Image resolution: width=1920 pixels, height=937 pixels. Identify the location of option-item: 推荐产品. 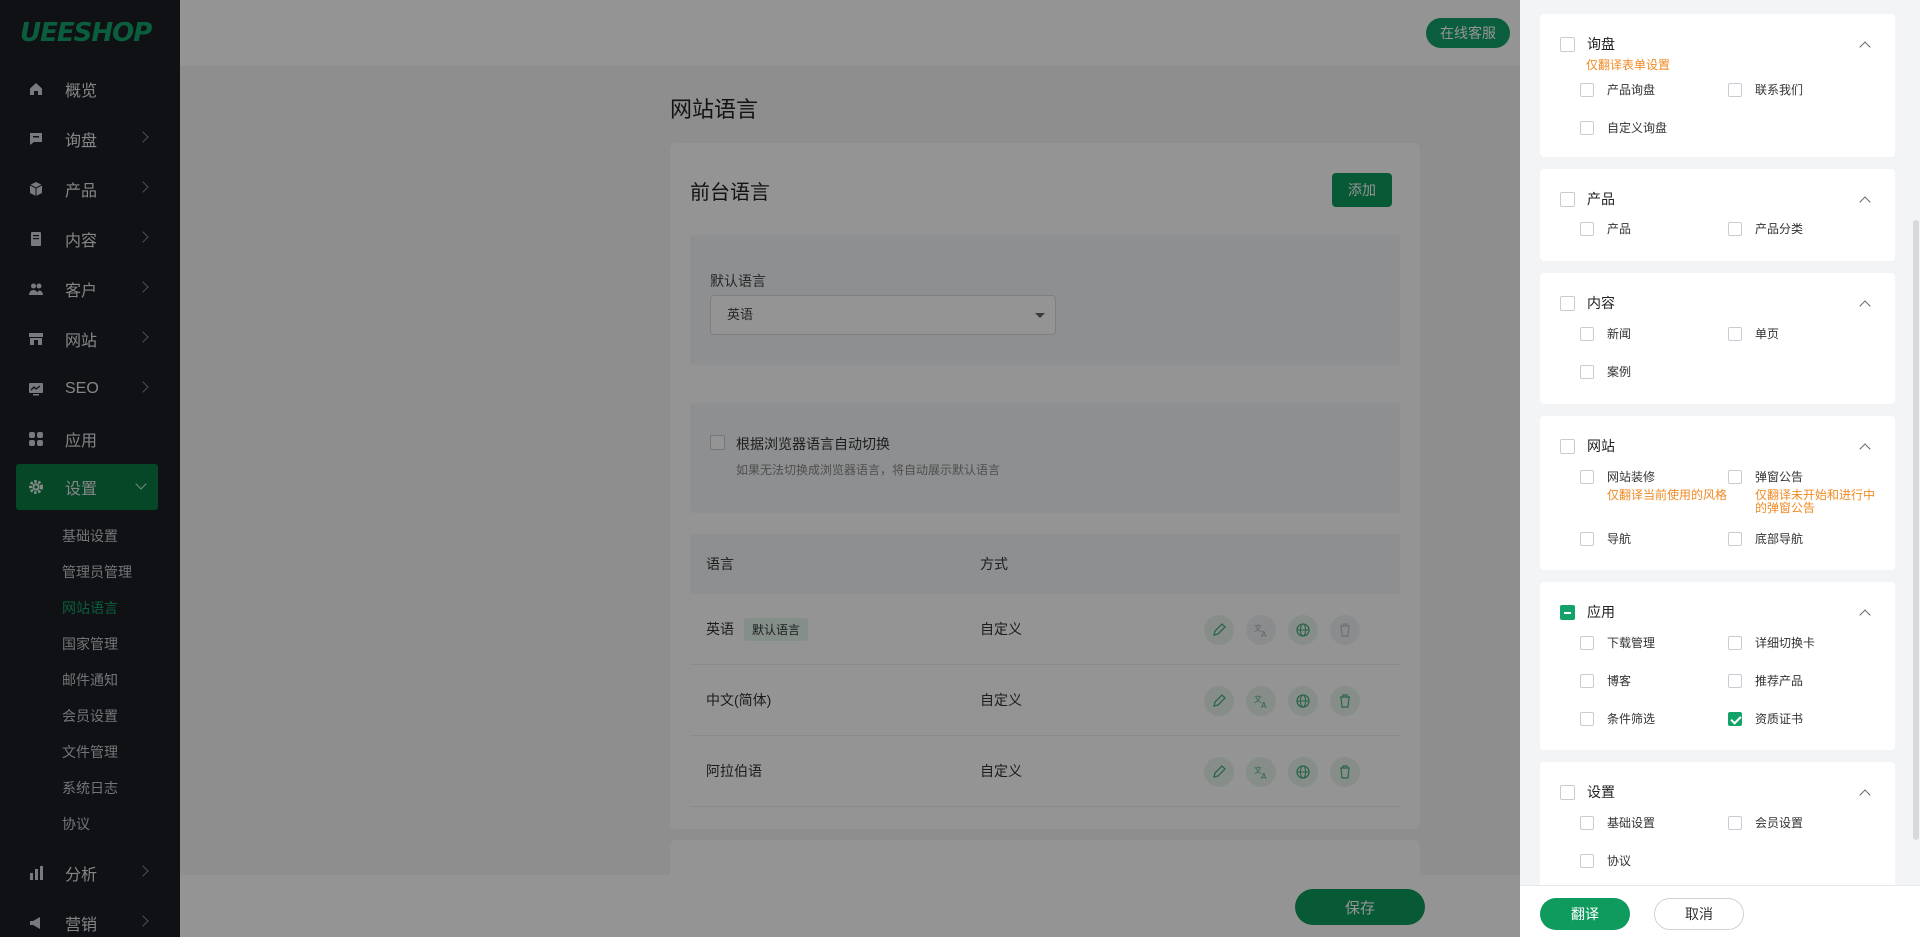
(1765, 681).